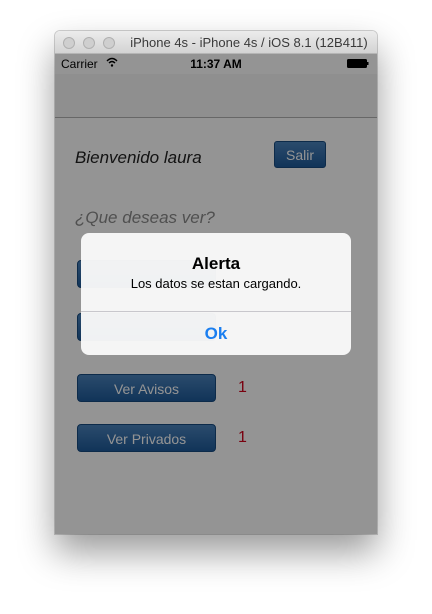  I want to click on zoom-window-button, so click(109, 43).